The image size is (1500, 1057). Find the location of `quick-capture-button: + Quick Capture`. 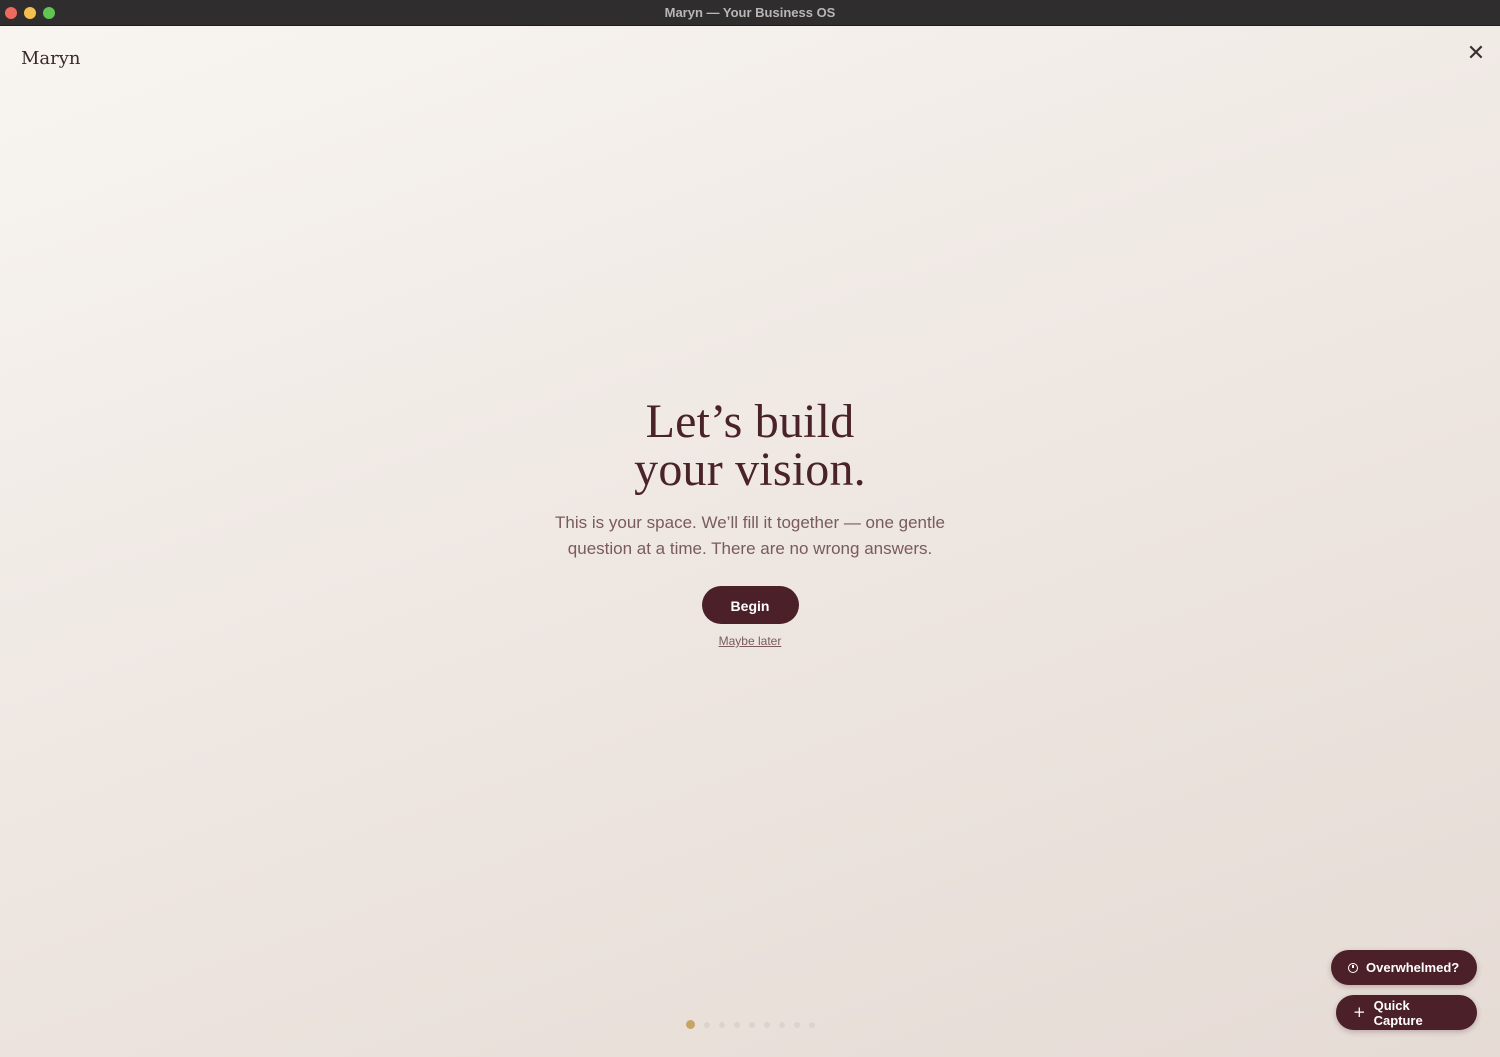

quick-capture-button: + Quick Capture is located at coordinates (1406, 1012).